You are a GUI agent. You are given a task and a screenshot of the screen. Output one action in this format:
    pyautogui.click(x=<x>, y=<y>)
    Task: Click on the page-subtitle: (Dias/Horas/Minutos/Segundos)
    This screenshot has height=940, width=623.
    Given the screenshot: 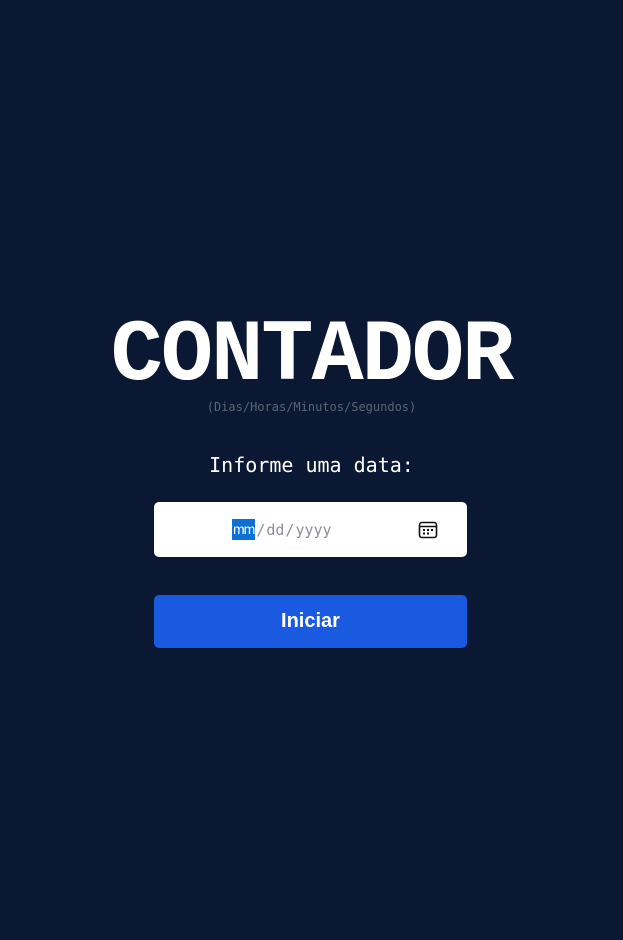 What is the action you would take?
    pyautogui.click(x=311, y=407)
    